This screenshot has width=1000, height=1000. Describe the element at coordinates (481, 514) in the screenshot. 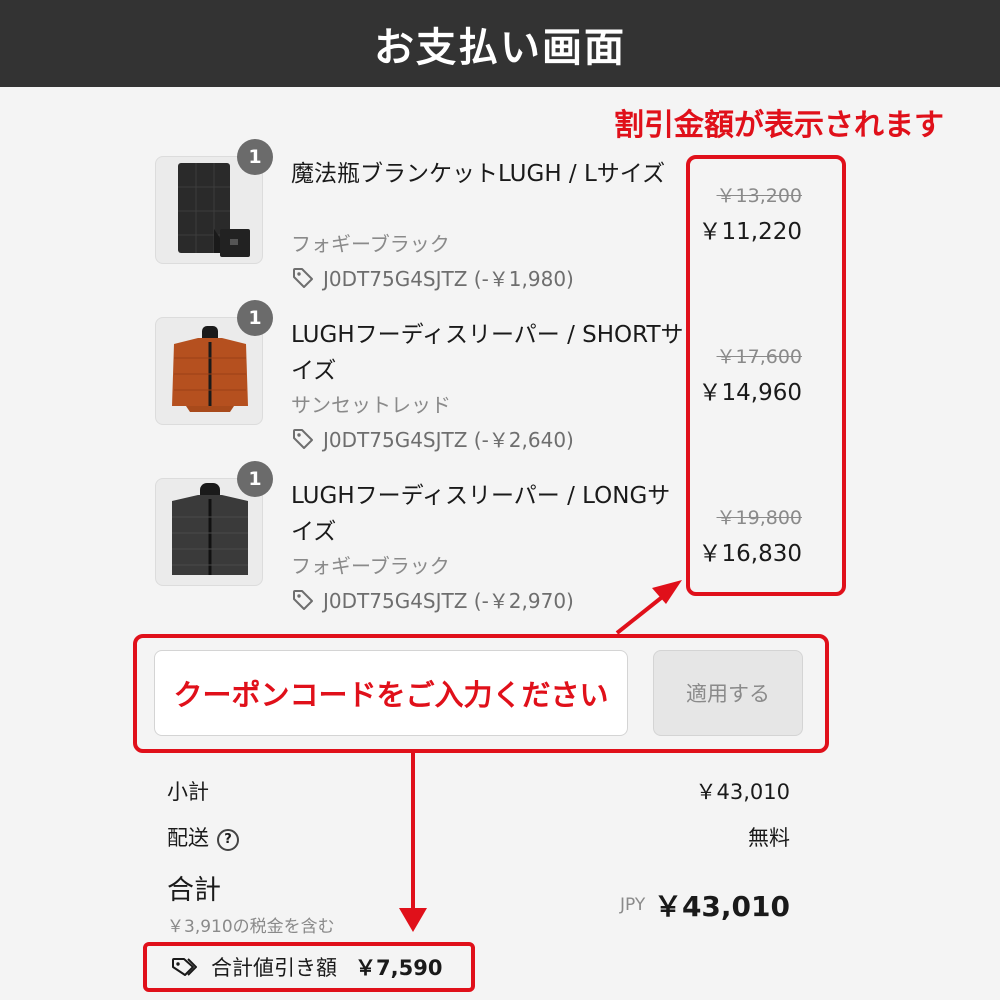

I see `product-name: LUGHフーディスリーパー / LONGサイズ` at that location.